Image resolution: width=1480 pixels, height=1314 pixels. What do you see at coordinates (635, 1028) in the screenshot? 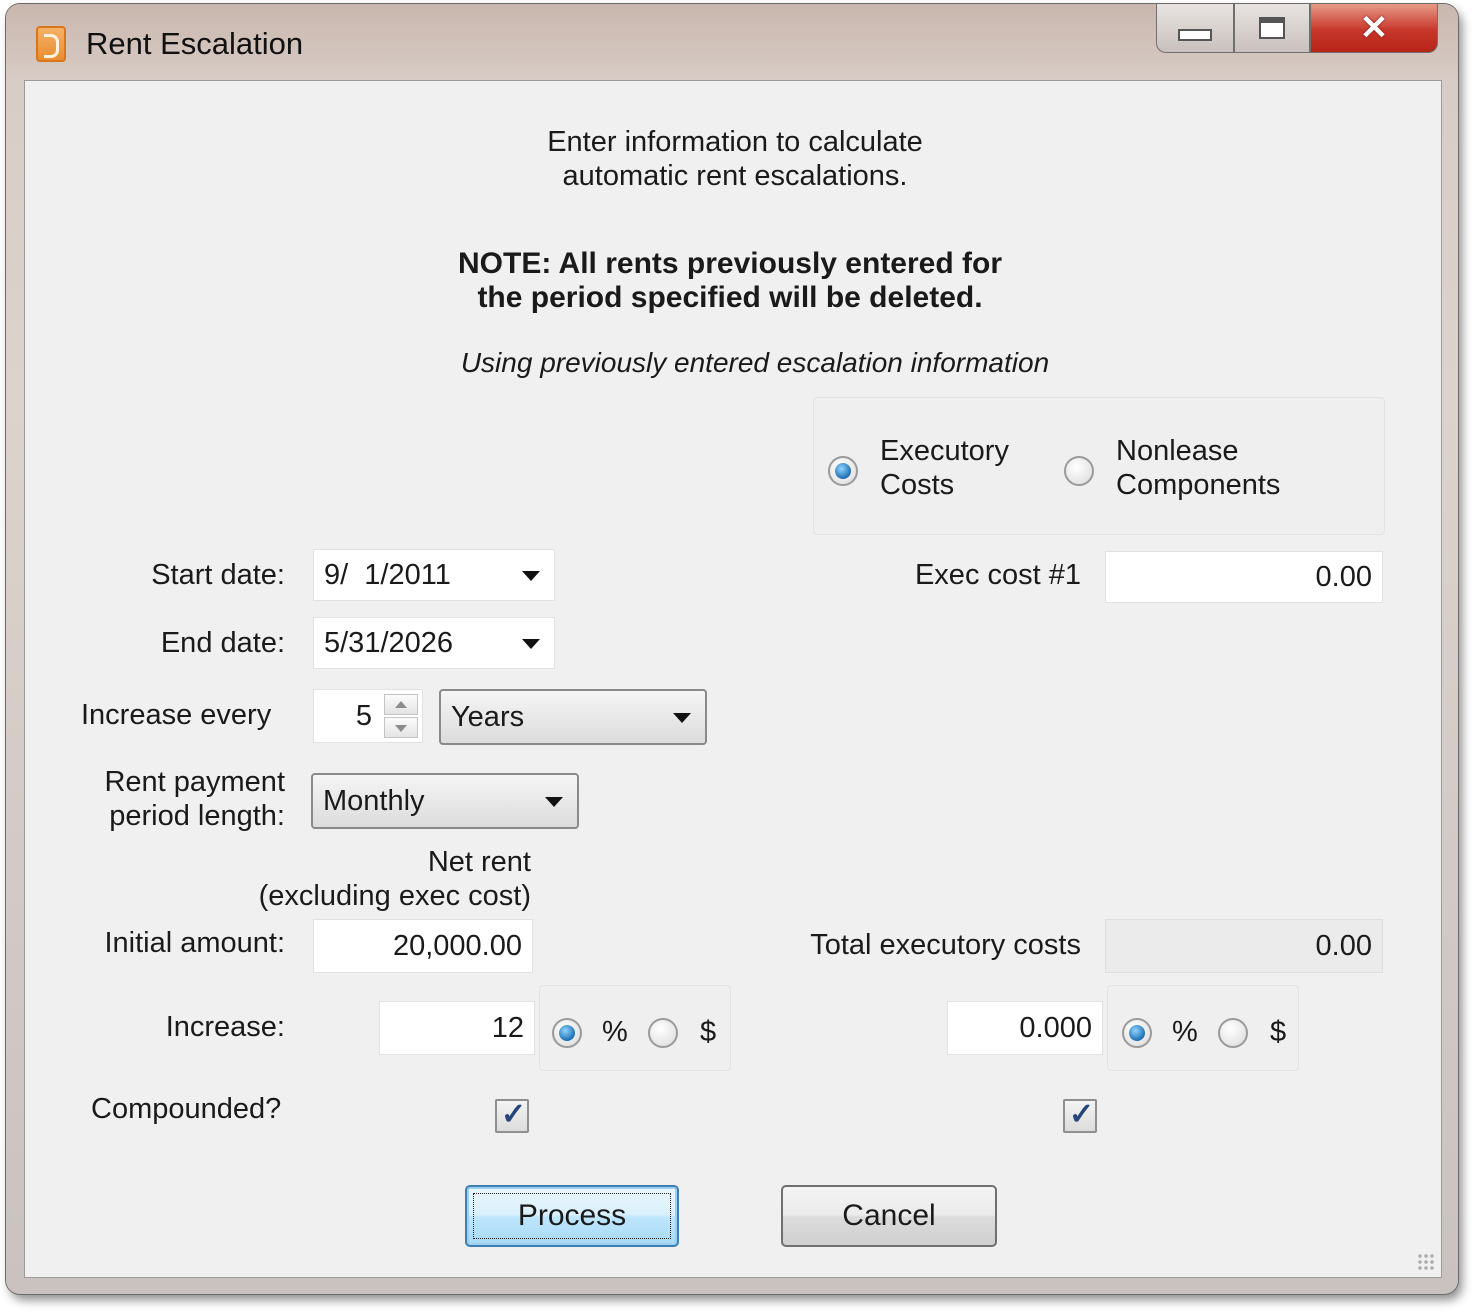
I see `increase-type-group: % $` at bounding box center [635, 1028].